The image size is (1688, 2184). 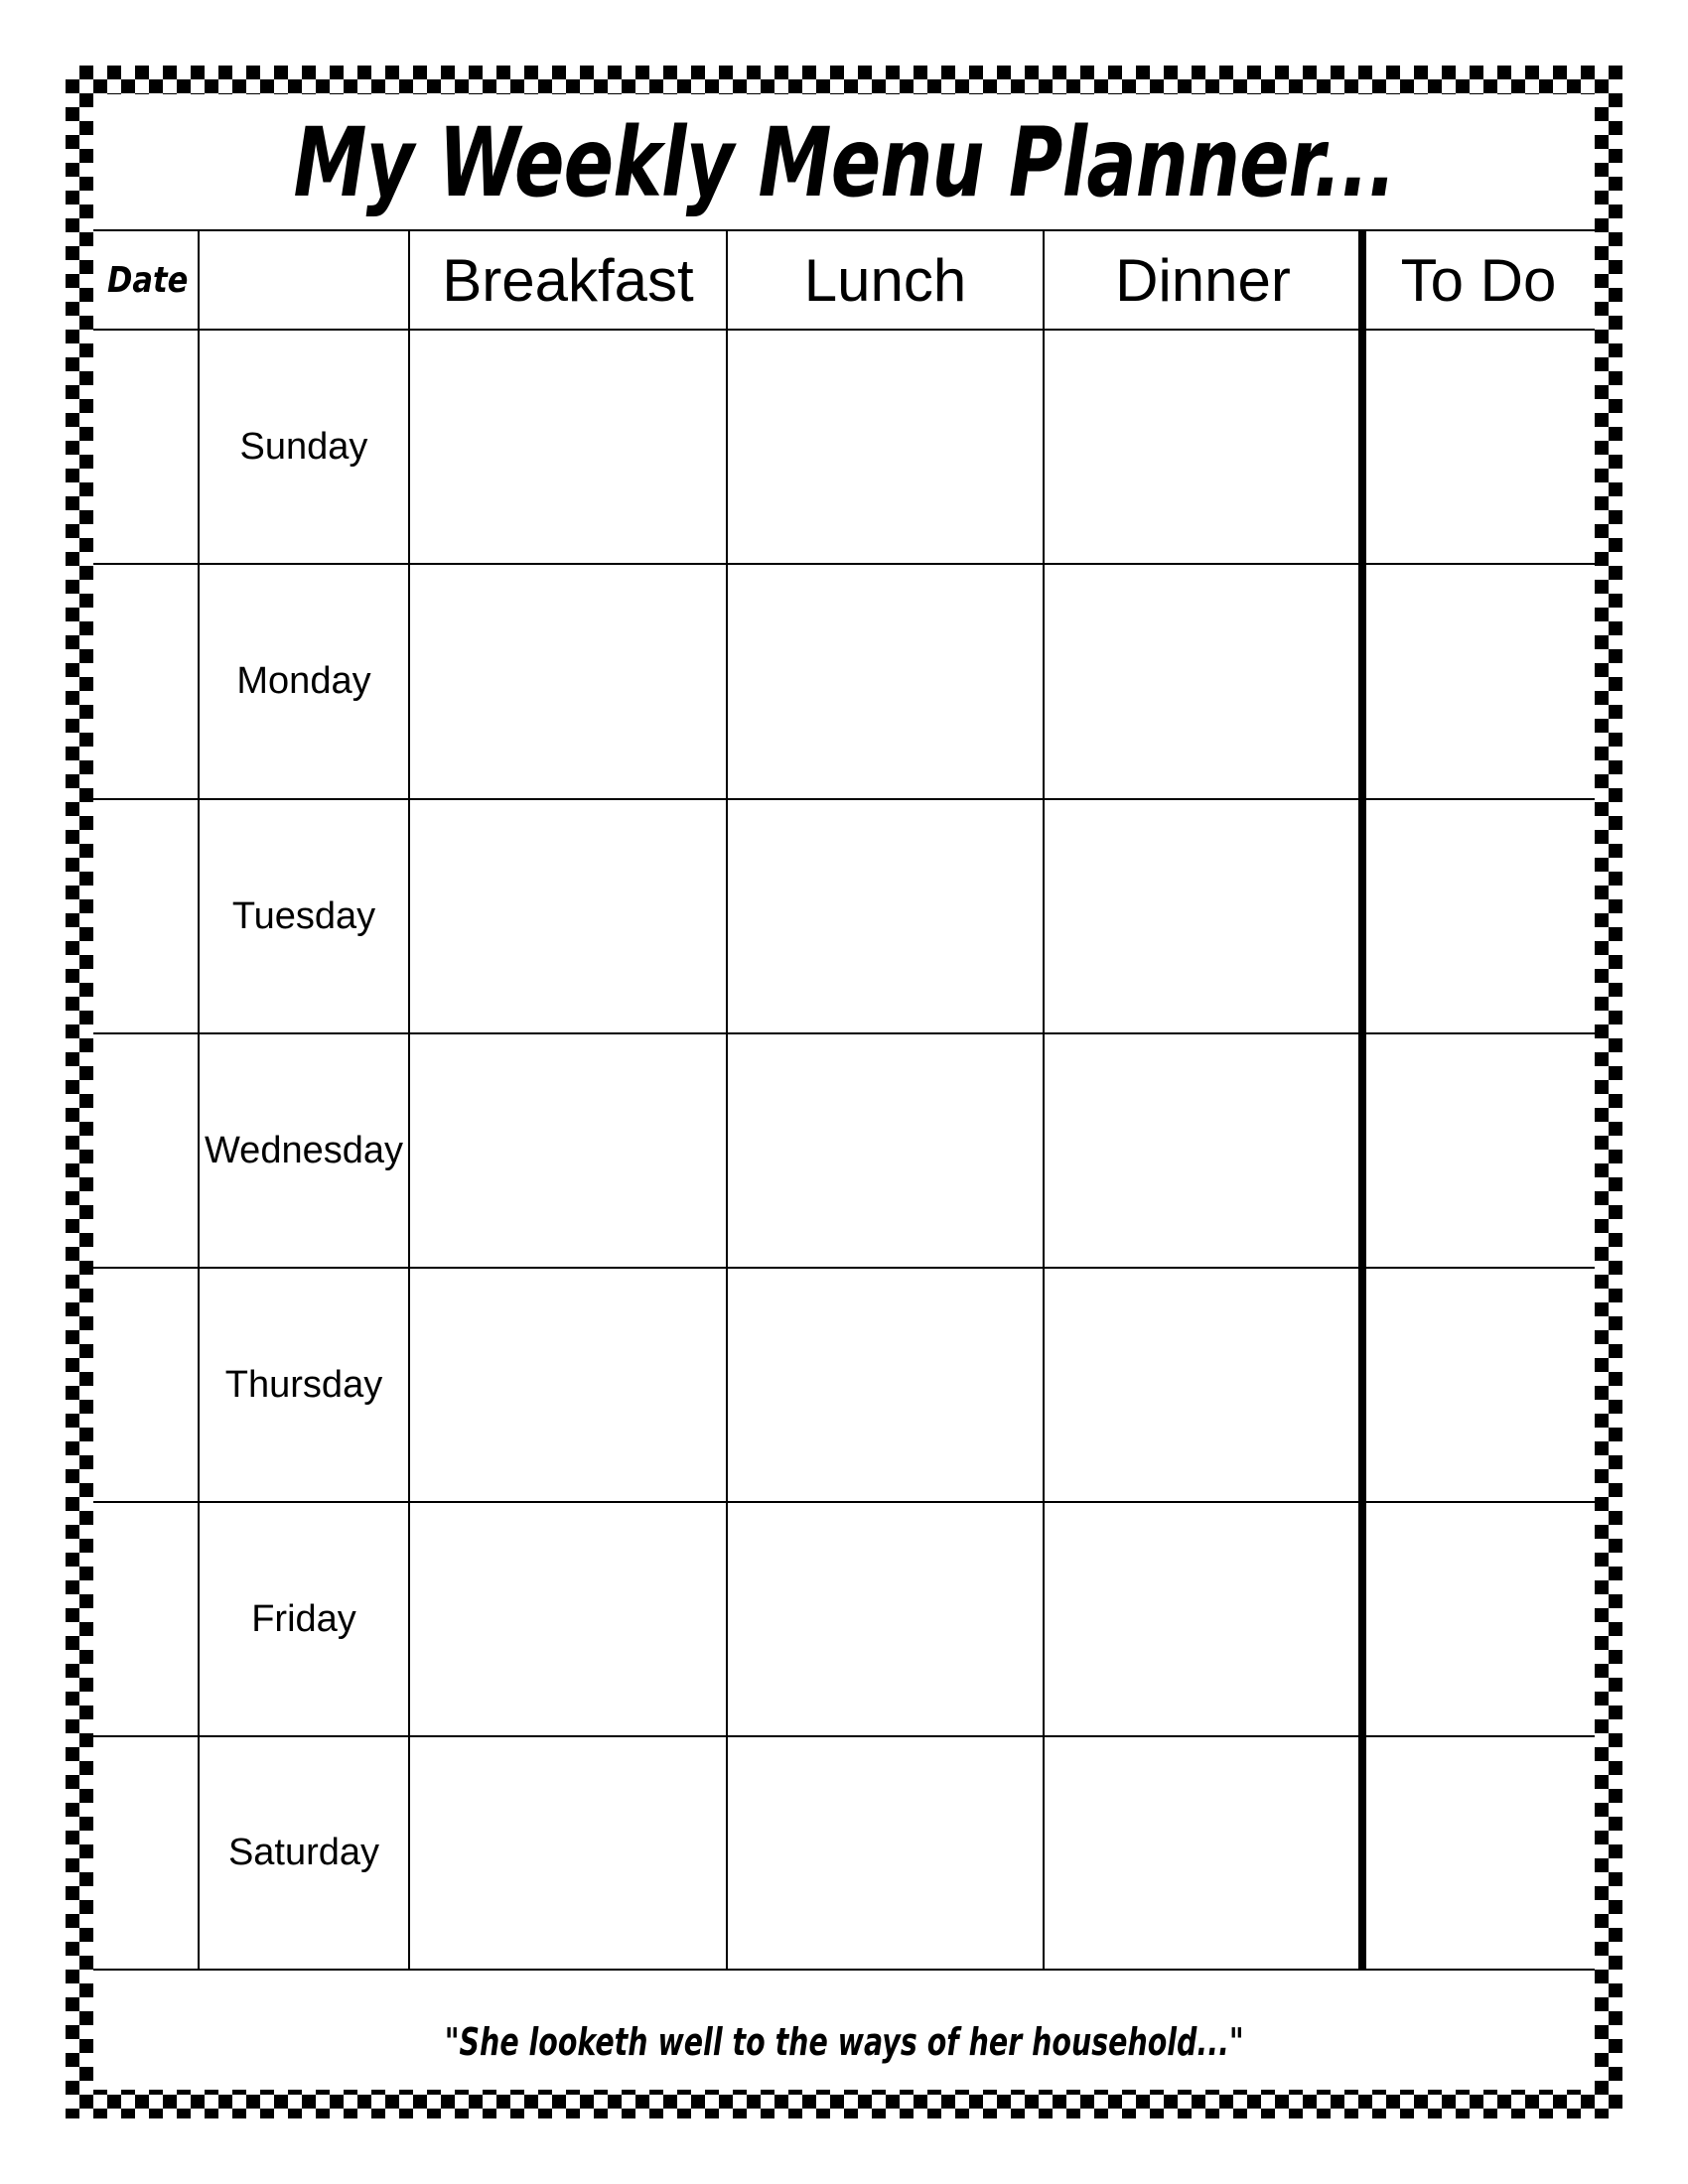 I want to click on day-label: Friday, so click(x=303, y=1618).